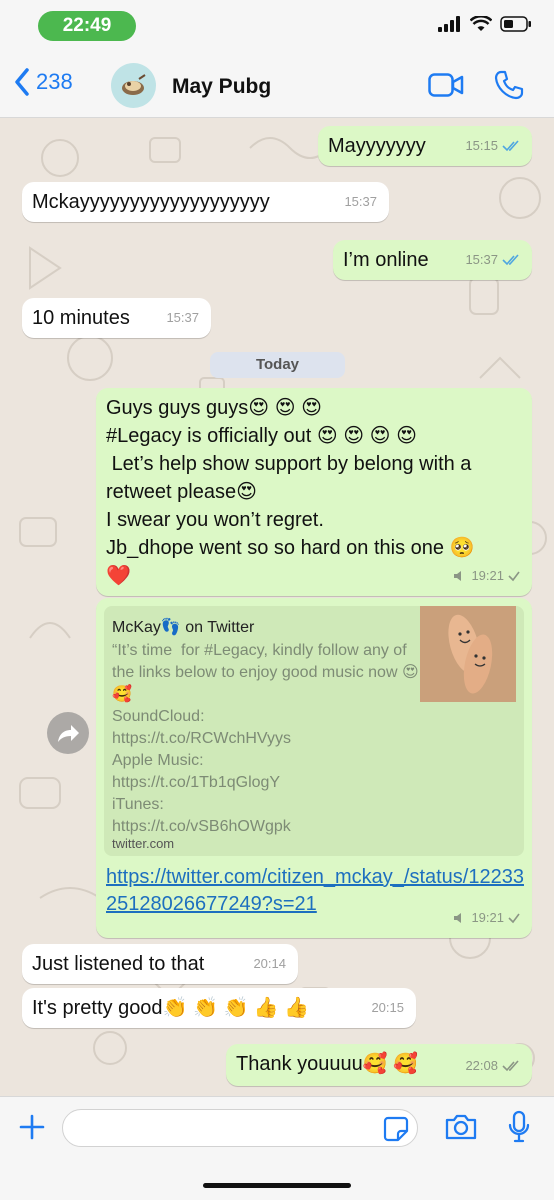 The height and width of the screenshot is (1200, 554). I want to click on sticker-button, so click(396, 1131).